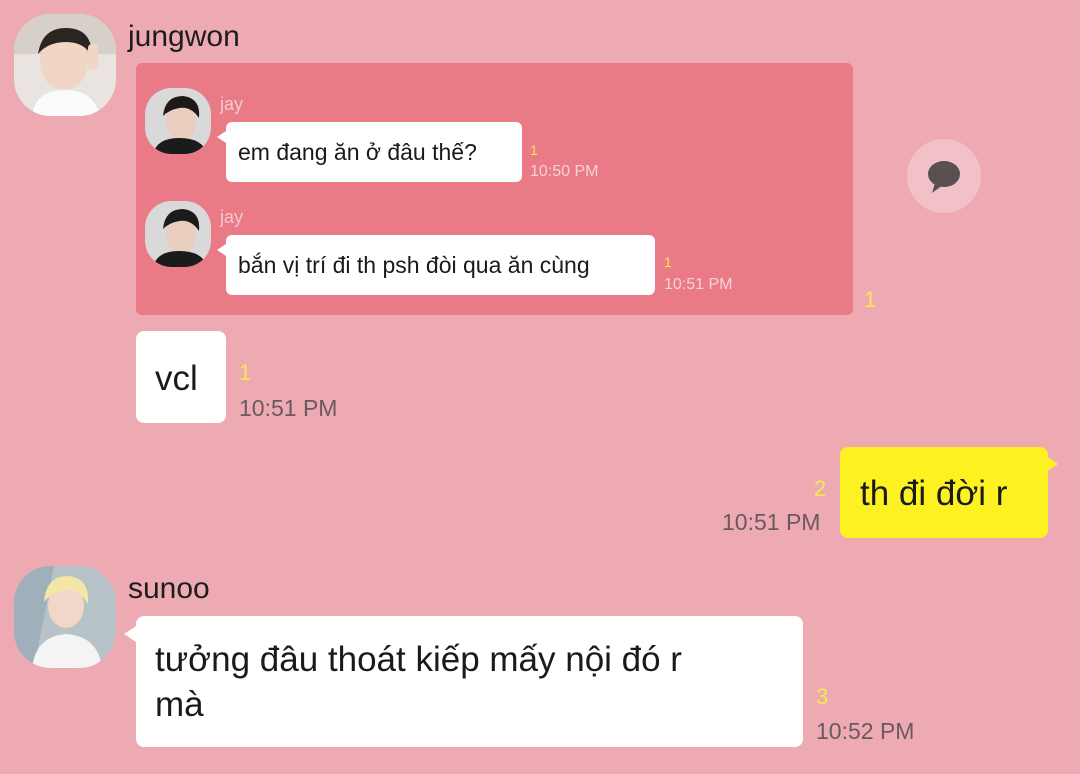 The height and width of the screenshot is (774, 1080). Describe the element at coordinates (418, 659) in the screenshot. I see `message-text-line: tưởng đâu thoát kiếp mấy nội đó r` at that location.